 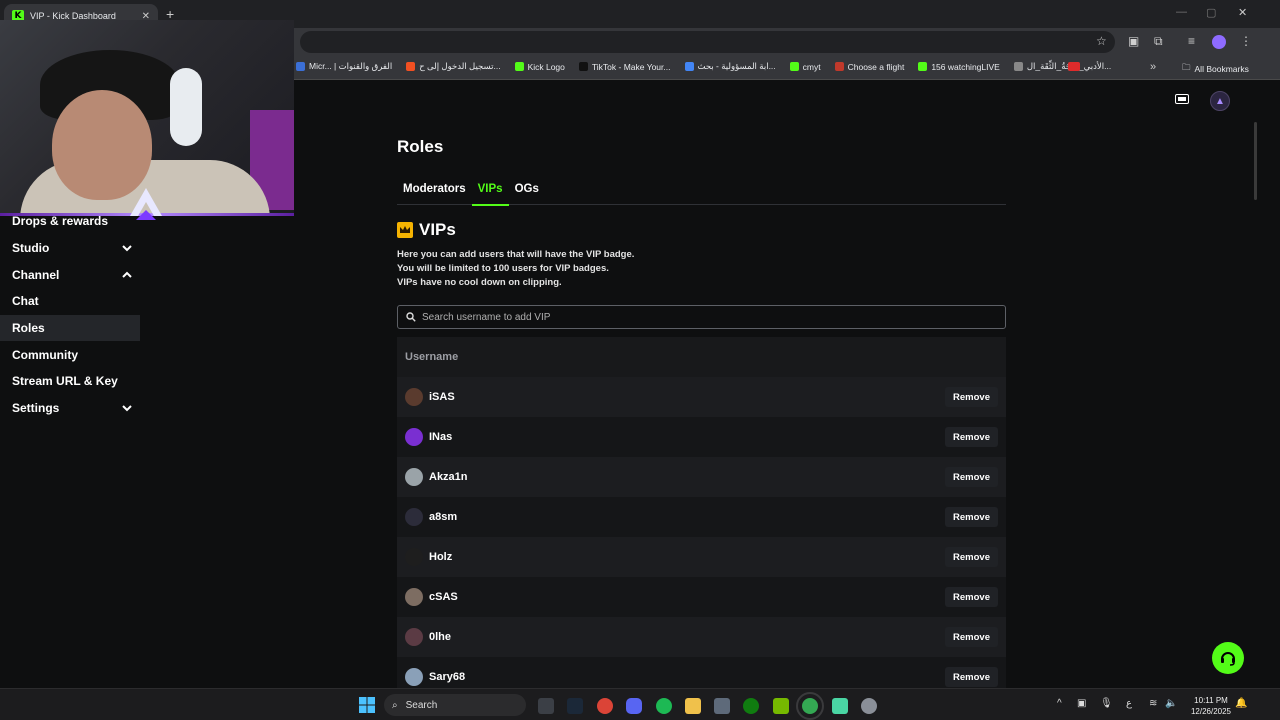 I want to click on bookmark-label: Choose a flight, so click(x=876, y=66).